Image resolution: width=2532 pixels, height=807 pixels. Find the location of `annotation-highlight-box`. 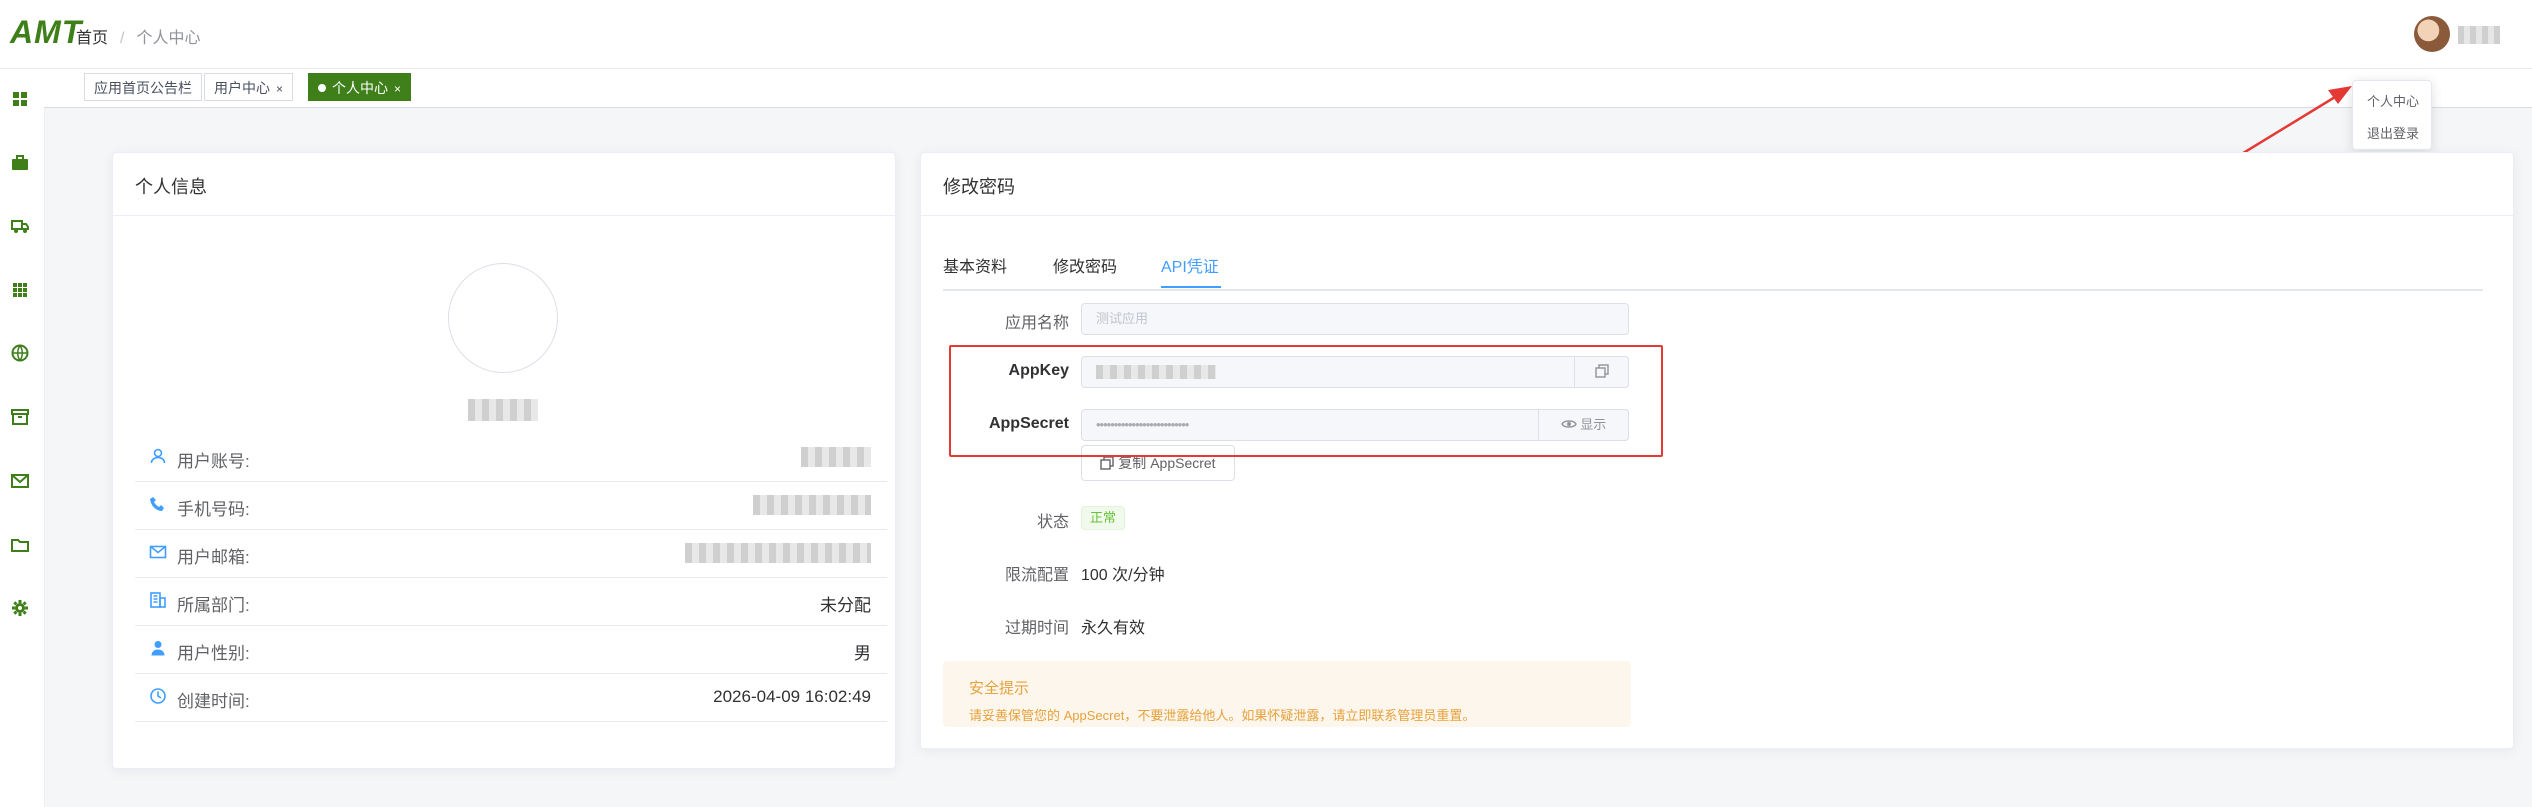

annotation-highlight-box is located at coordinates (1306, 401).